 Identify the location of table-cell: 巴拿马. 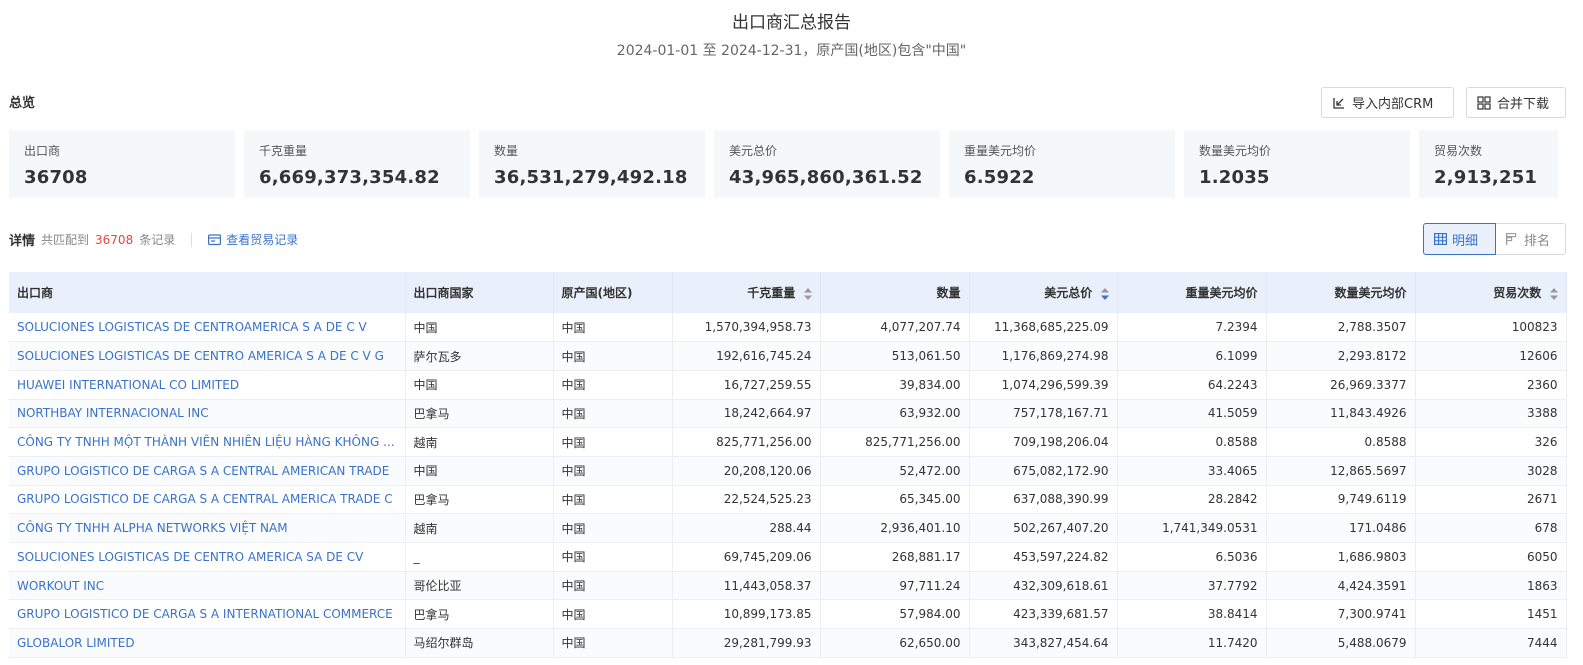
(479, 614).